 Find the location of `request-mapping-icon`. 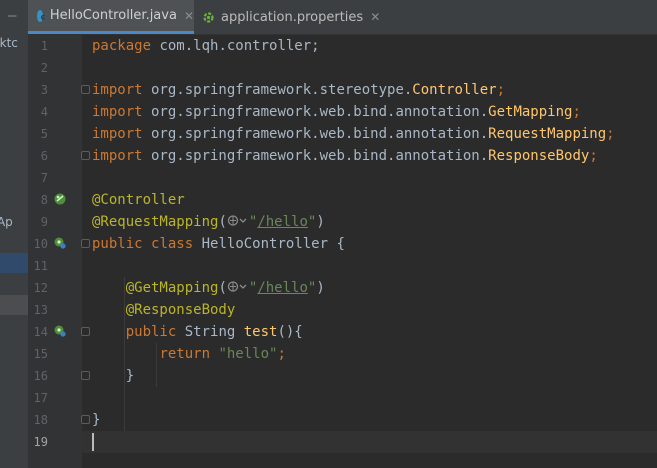

request-mapping-icon is located at coordinates (60, 331).